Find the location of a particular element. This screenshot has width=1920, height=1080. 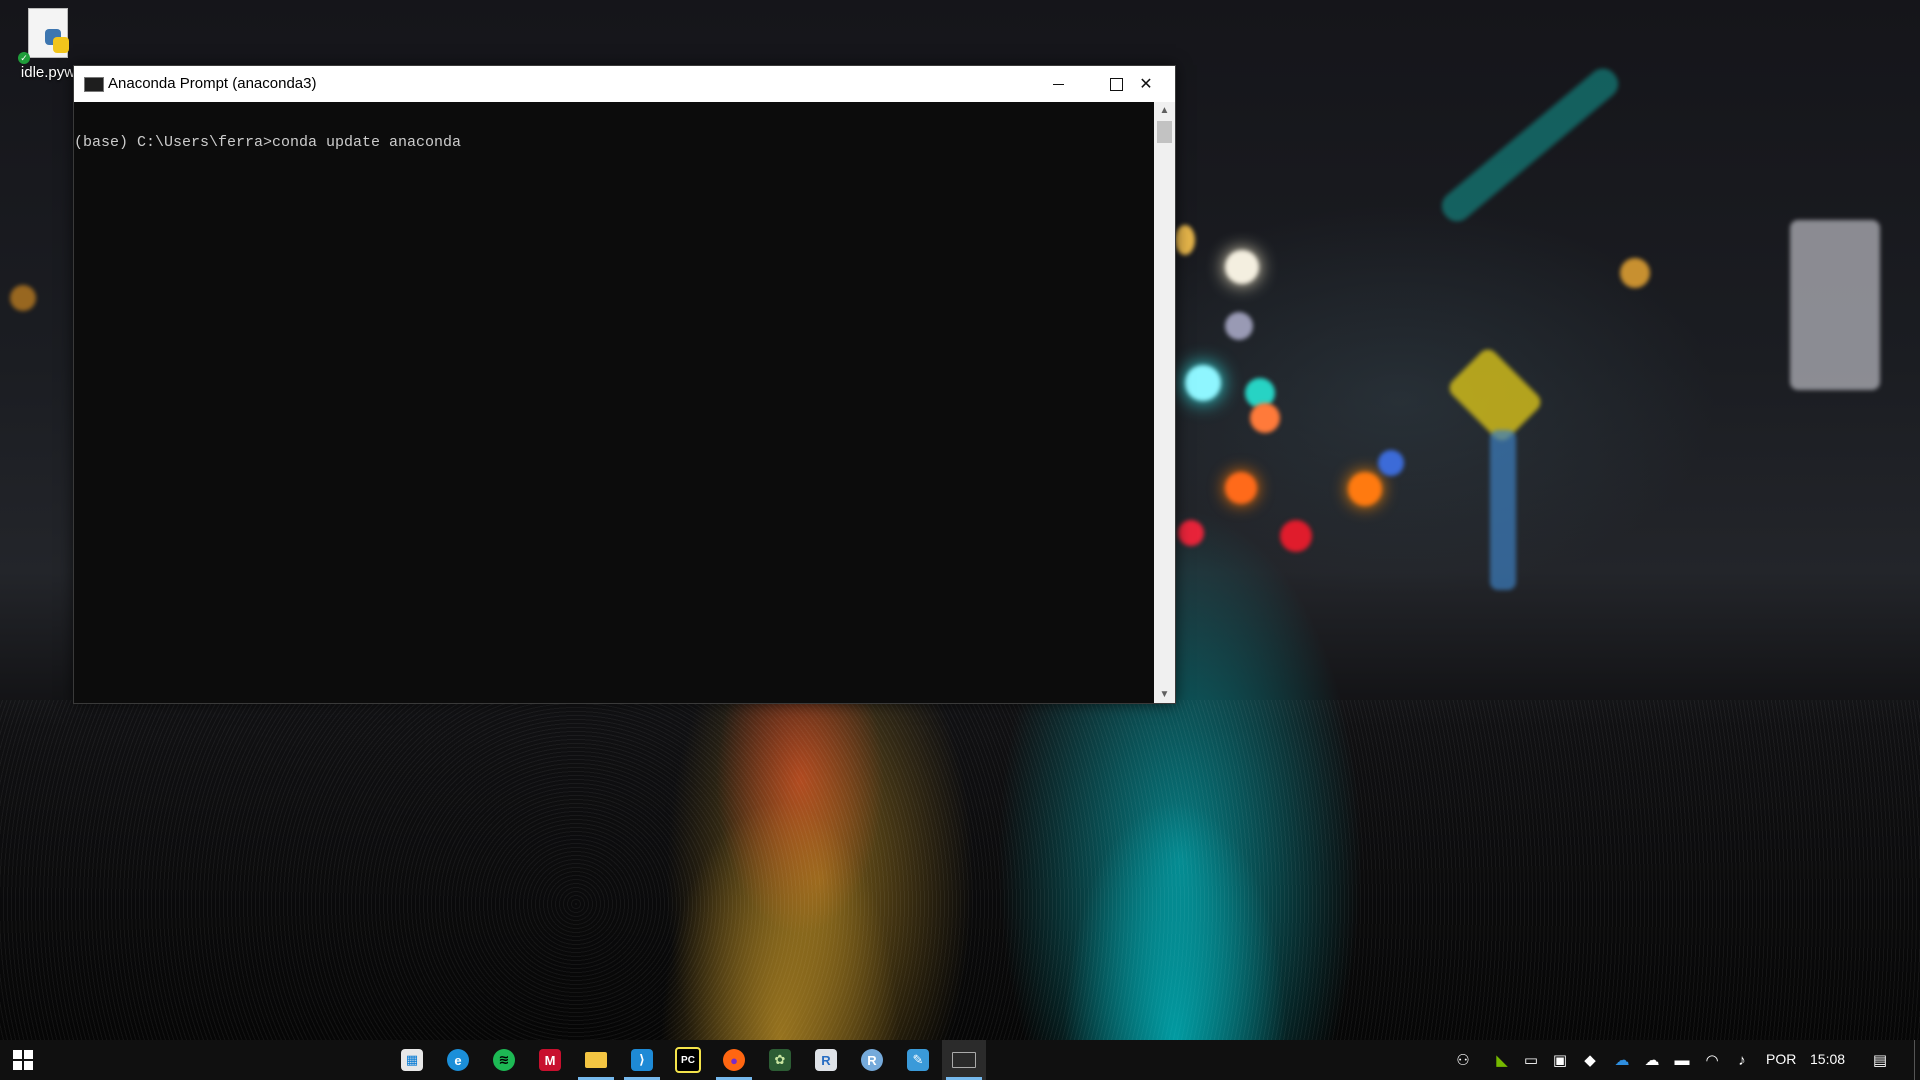

console-icon is located at coordinates (964, 1060).